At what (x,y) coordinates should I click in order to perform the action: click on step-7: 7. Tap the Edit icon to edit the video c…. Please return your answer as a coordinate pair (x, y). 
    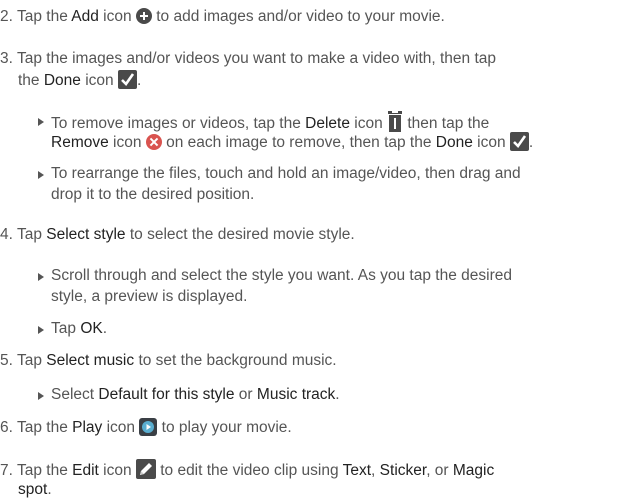
    Looking at the image, I should click on (247, 470).